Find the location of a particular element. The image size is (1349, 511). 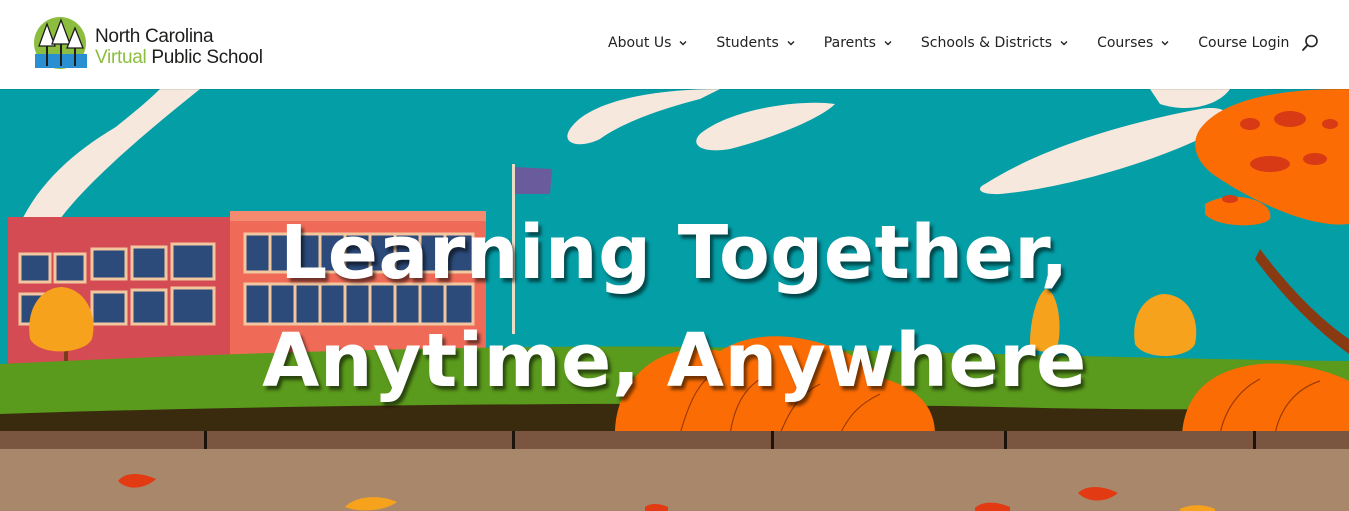

hero-headline-line2: Anytime, Anywhere is located at coordinates (674, 361).